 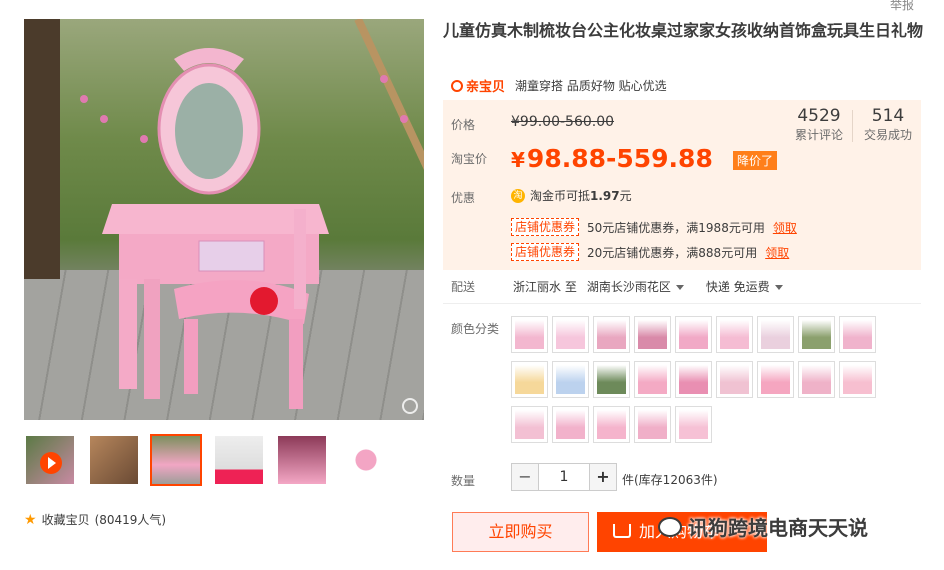 I want to click on coin-offer: 淘 淘金币可抵 1.97 元, so click(x=571, y=195).